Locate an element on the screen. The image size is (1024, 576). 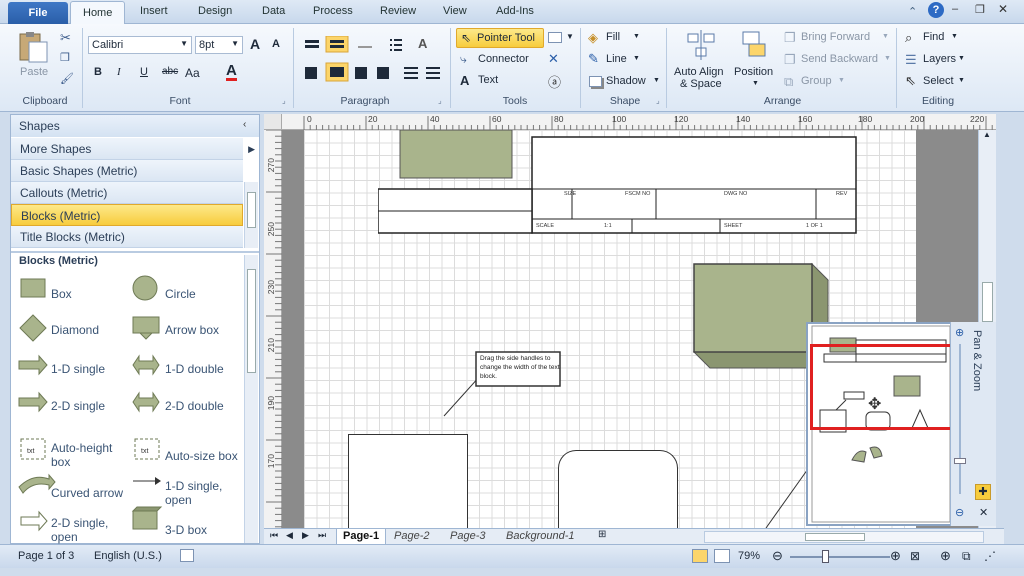
stencil-blocks: Blocks (Metric) is located at coordinates (127, 215).